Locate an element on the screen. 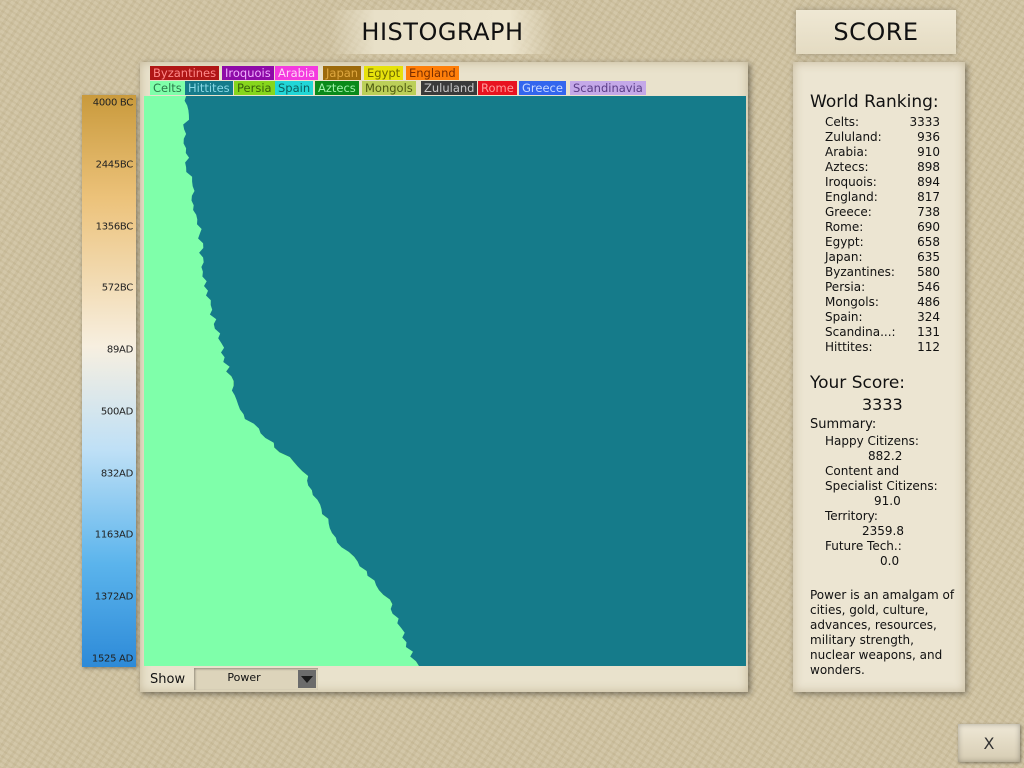  ranking-civ-name: Scandina...: is located at coordinates (860, 332).